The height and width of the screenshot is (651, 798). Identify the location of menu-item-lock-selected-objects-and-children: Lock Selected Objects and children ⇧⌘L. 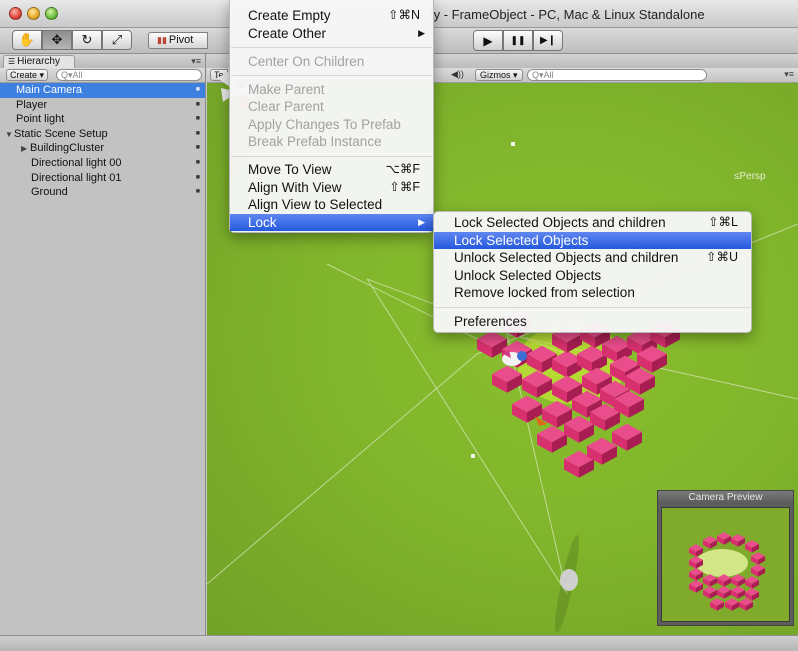
(592, 223).